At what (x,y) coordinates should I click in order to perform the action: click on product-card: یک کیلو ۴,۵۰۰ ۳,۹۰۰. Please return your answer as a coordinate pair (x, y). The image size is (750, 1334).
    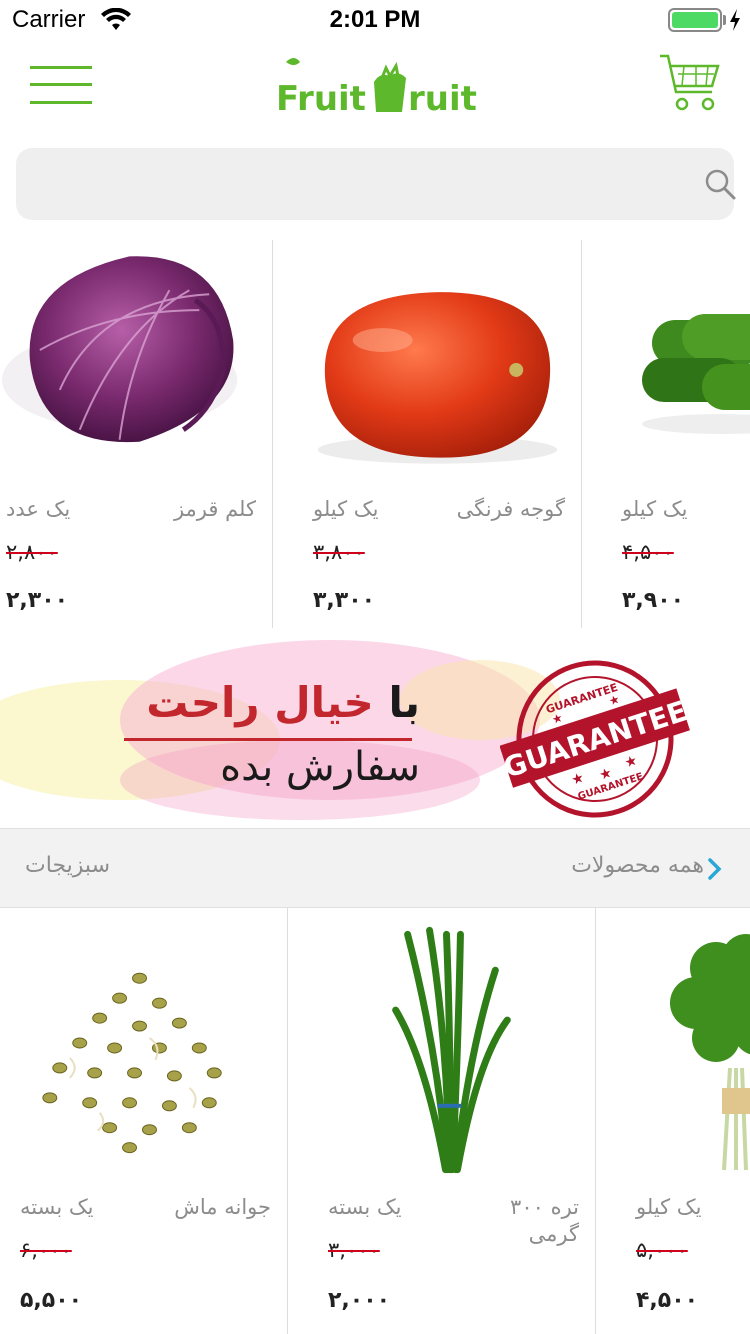
    Looking at the image, I should click on (666, 434).